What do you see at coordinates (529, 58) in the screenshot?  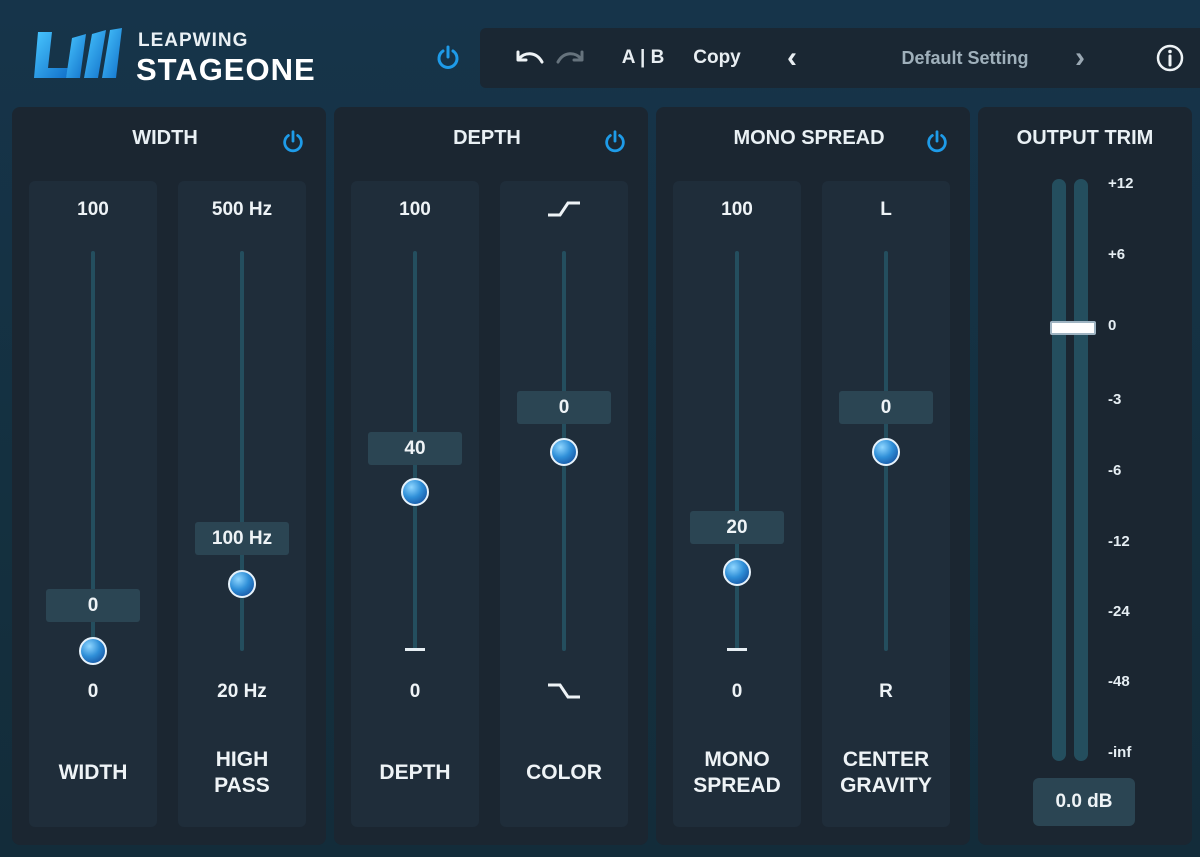 I see `undo-icon` at bounding box center [529, 58].